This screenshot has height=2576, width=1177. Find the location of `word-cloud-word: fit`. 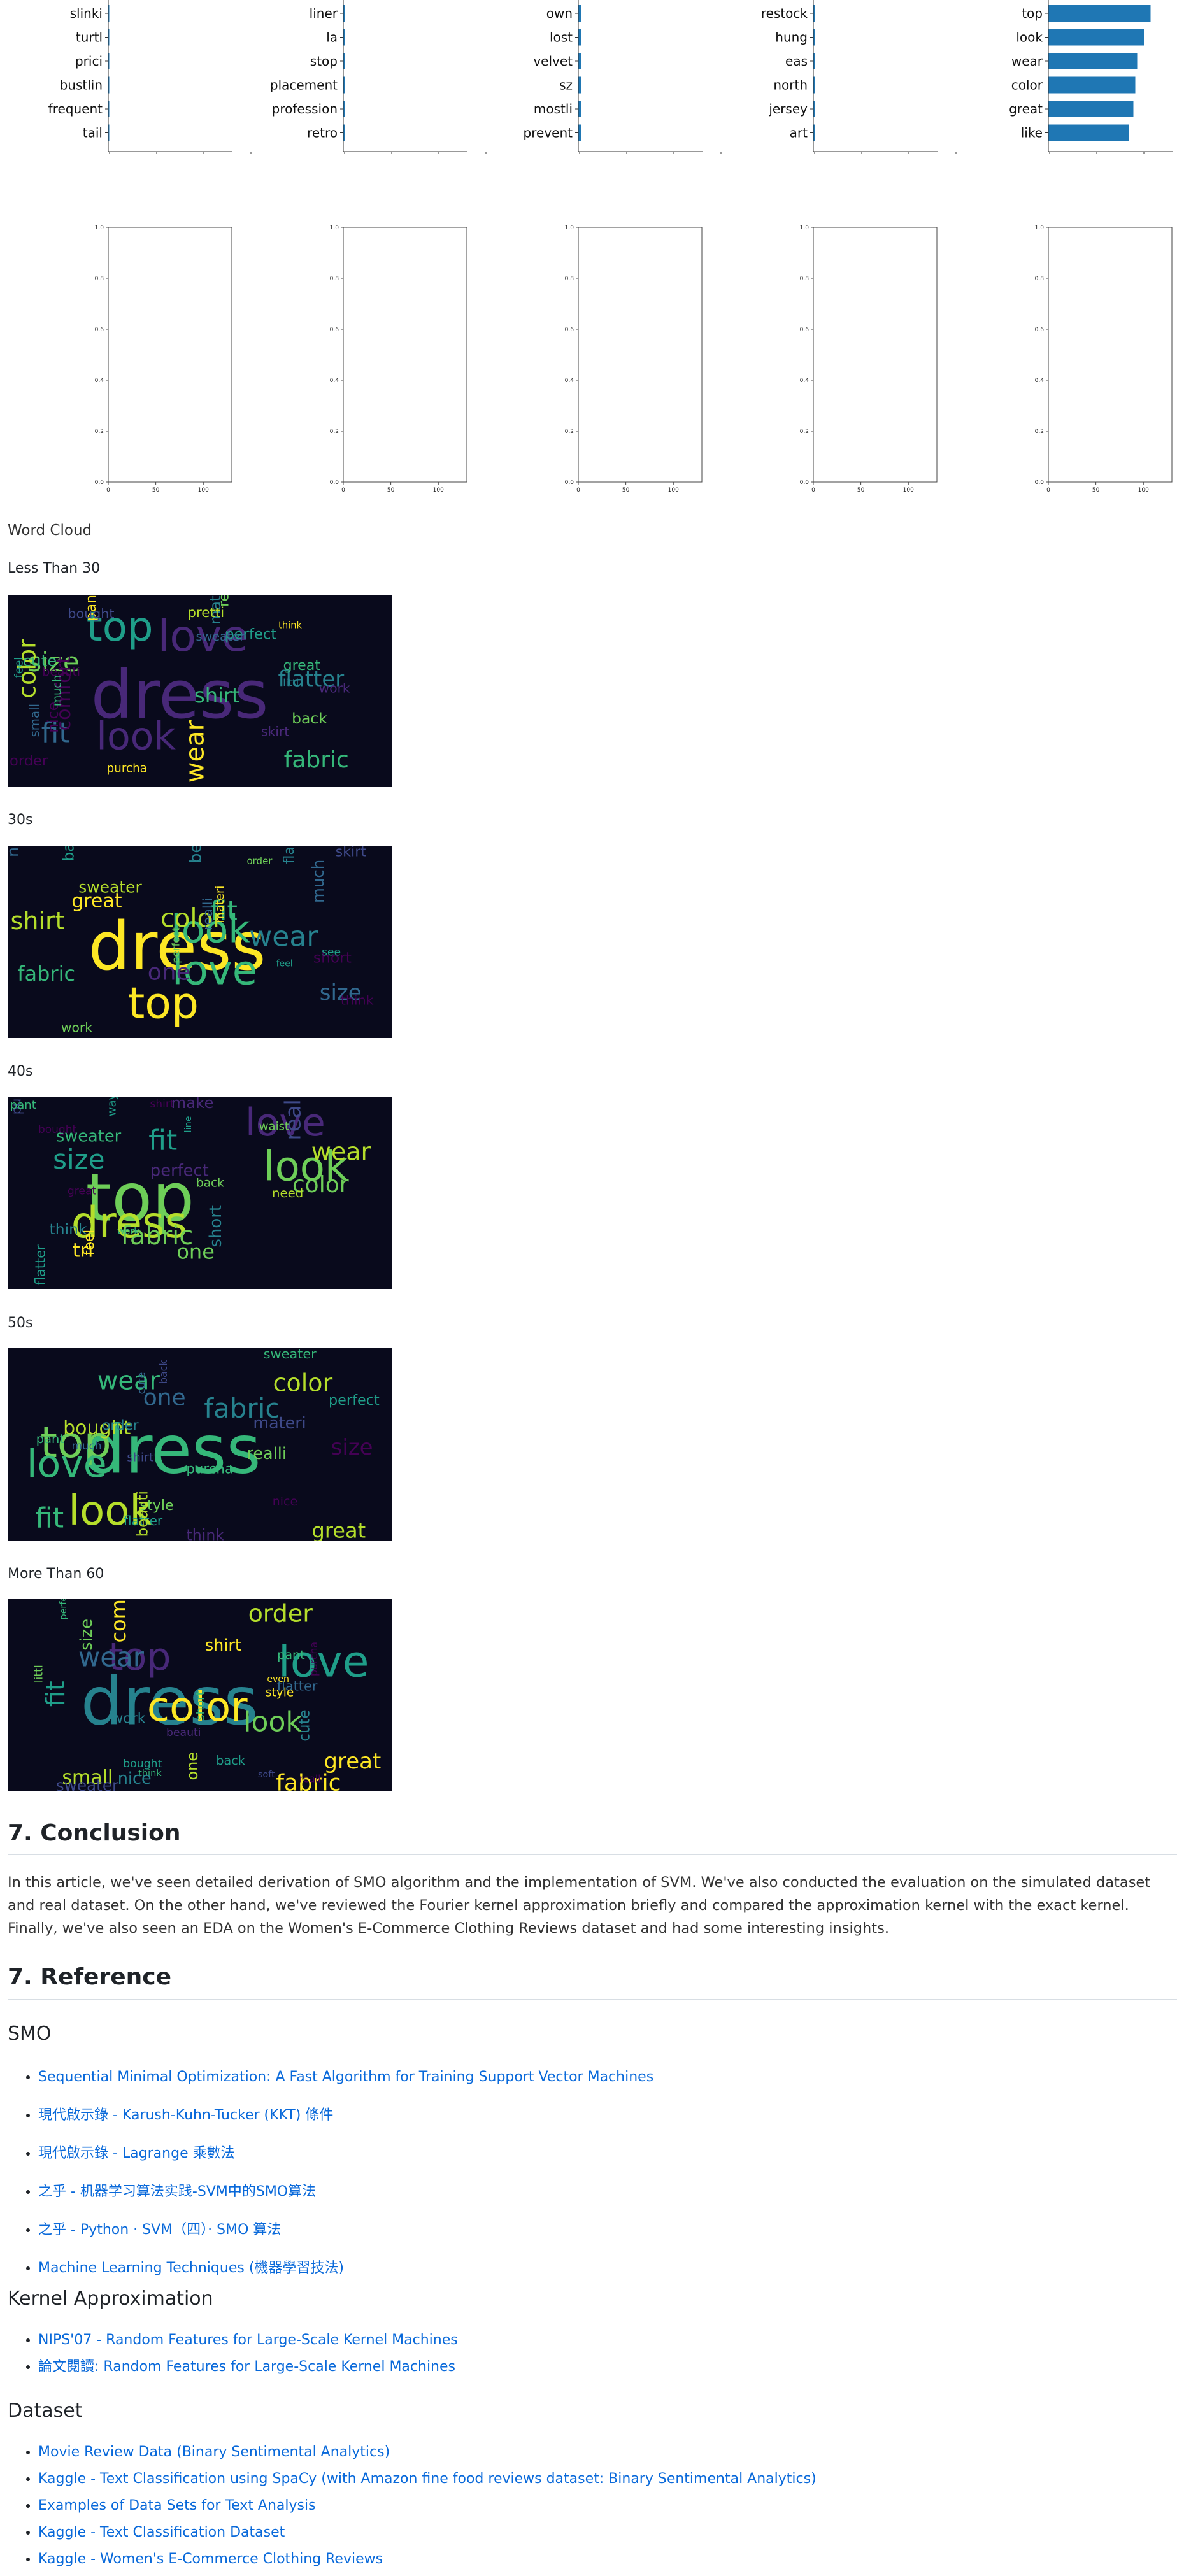

word-cloud-word: fit is located at coordinates (49, 1518).